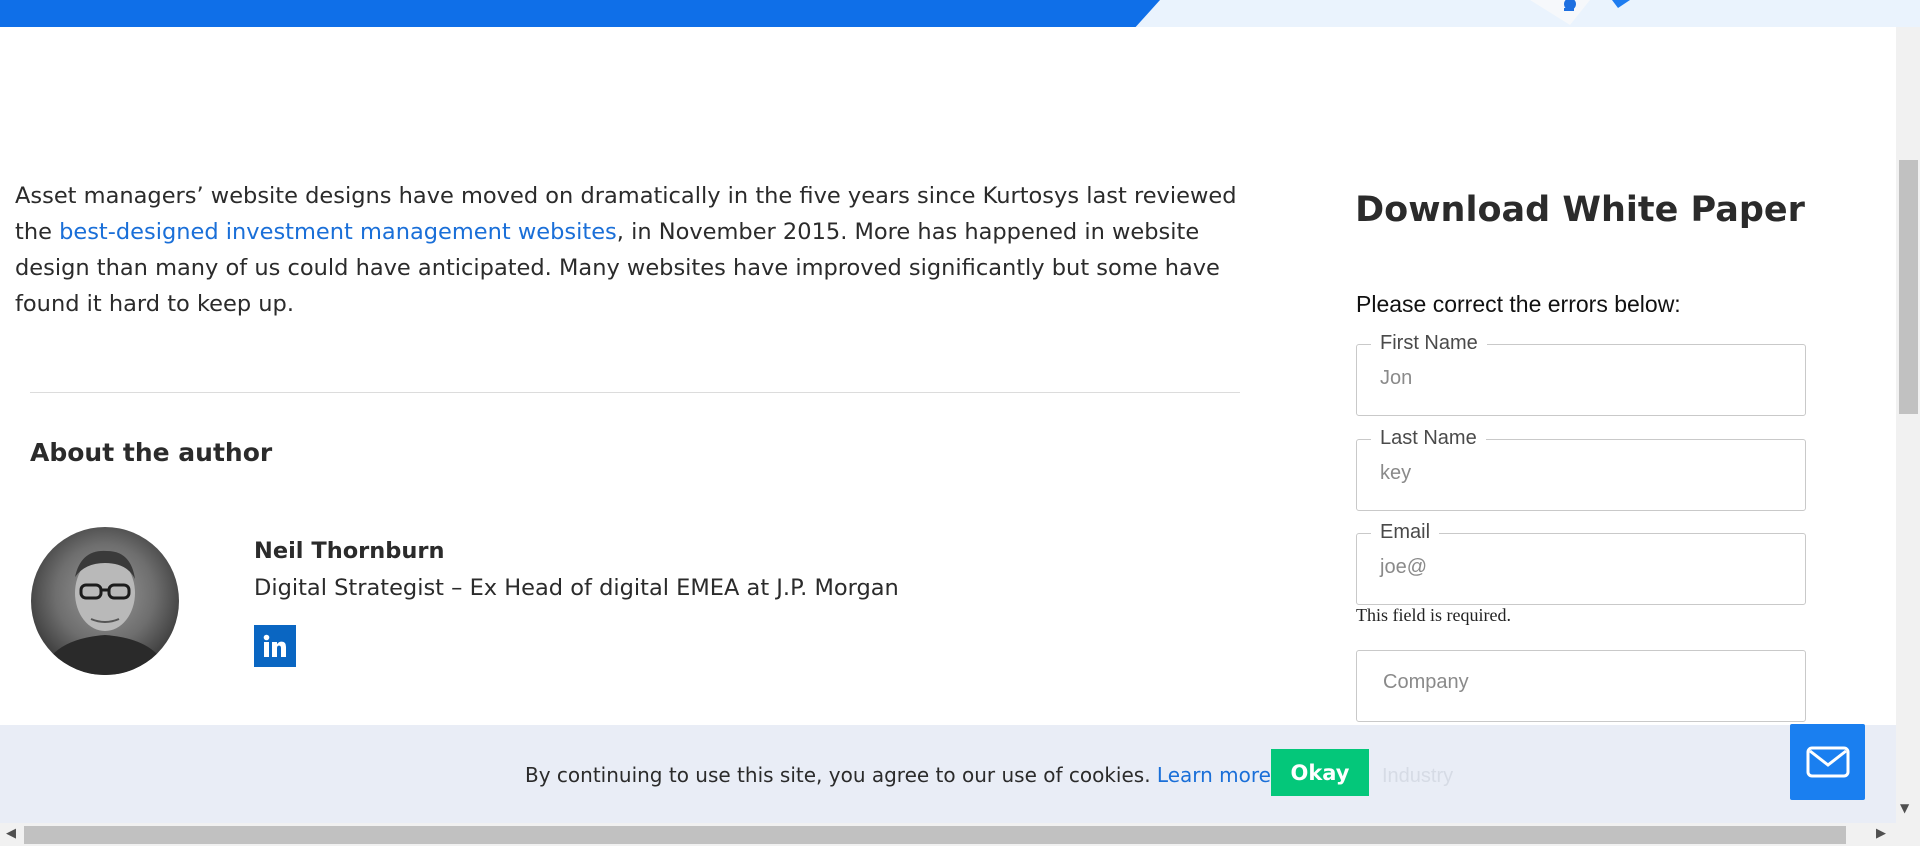  I want to click on author-name: Neil Thornburn, so click(349, 551).